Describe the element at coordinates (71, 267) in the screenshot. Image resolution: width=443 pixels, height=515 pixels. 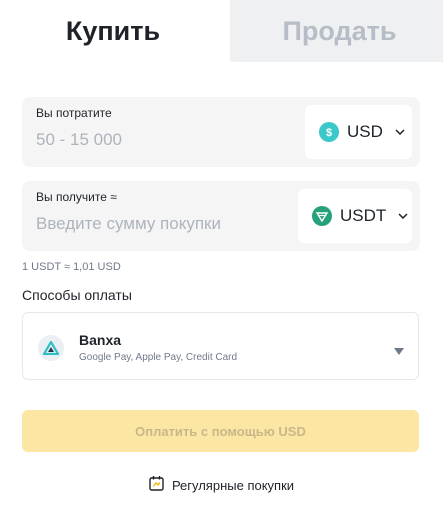
I see `exchange-rate-text: 1 USDT ≈ 1,01 USD` at that location.